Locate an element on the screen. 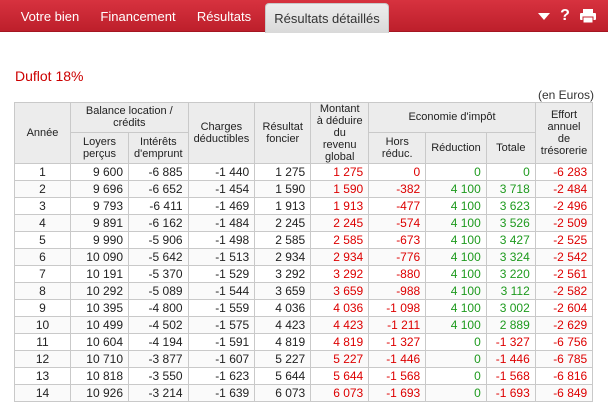 The height and width of the screenshot is (415, 608). cell-hors: -880 is located at coordinates (397, 274).